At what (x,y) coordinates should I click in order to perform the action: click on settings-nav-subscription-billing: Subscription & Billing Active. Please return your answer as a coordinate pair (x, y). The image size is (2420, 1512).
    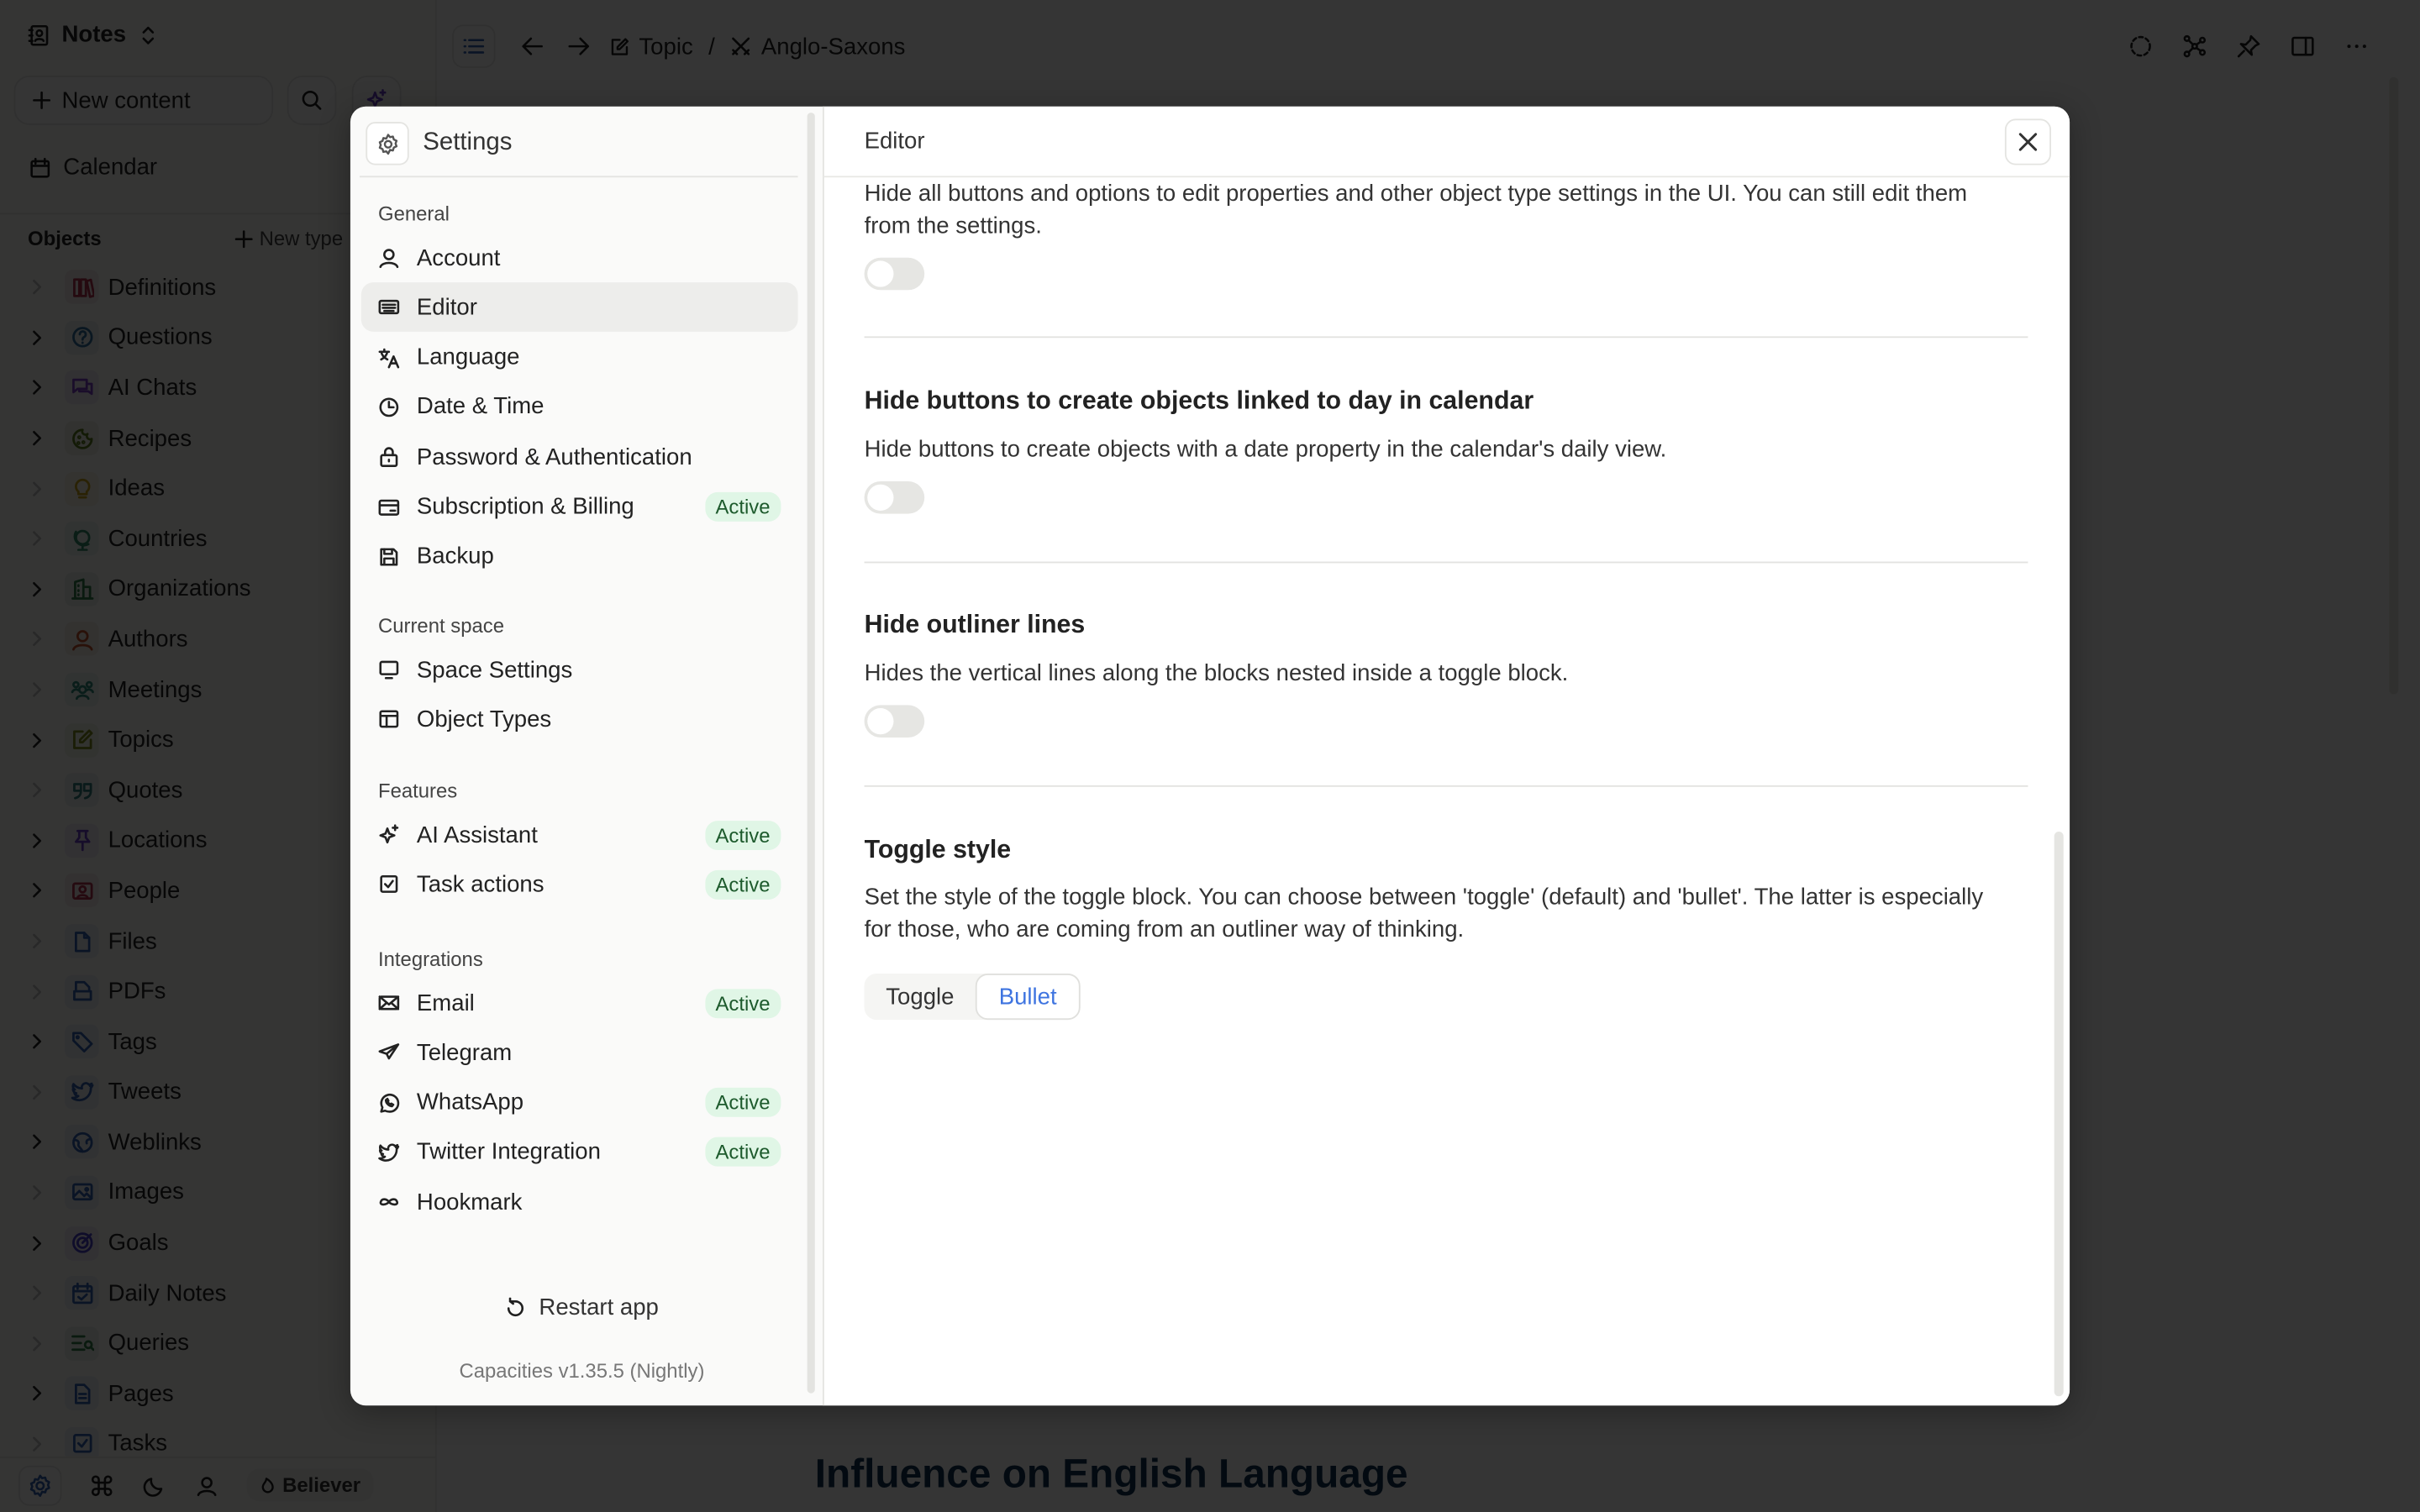
    Looking at the image, I should click on (579, 507).